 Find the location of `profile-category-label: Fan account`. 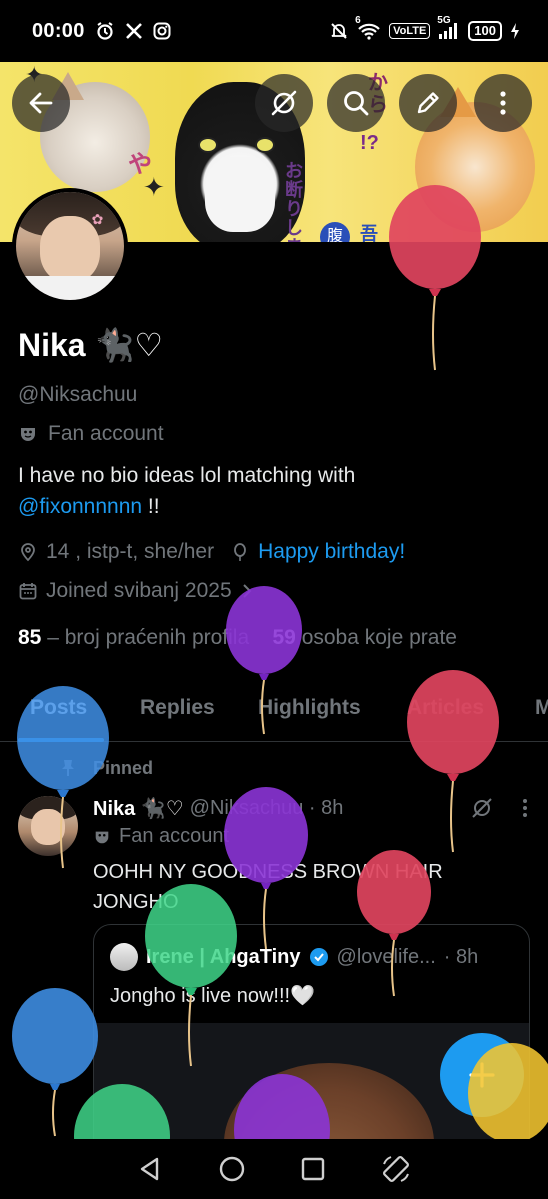

profile-category-label: Fan account is located at coordinates (106, 433).